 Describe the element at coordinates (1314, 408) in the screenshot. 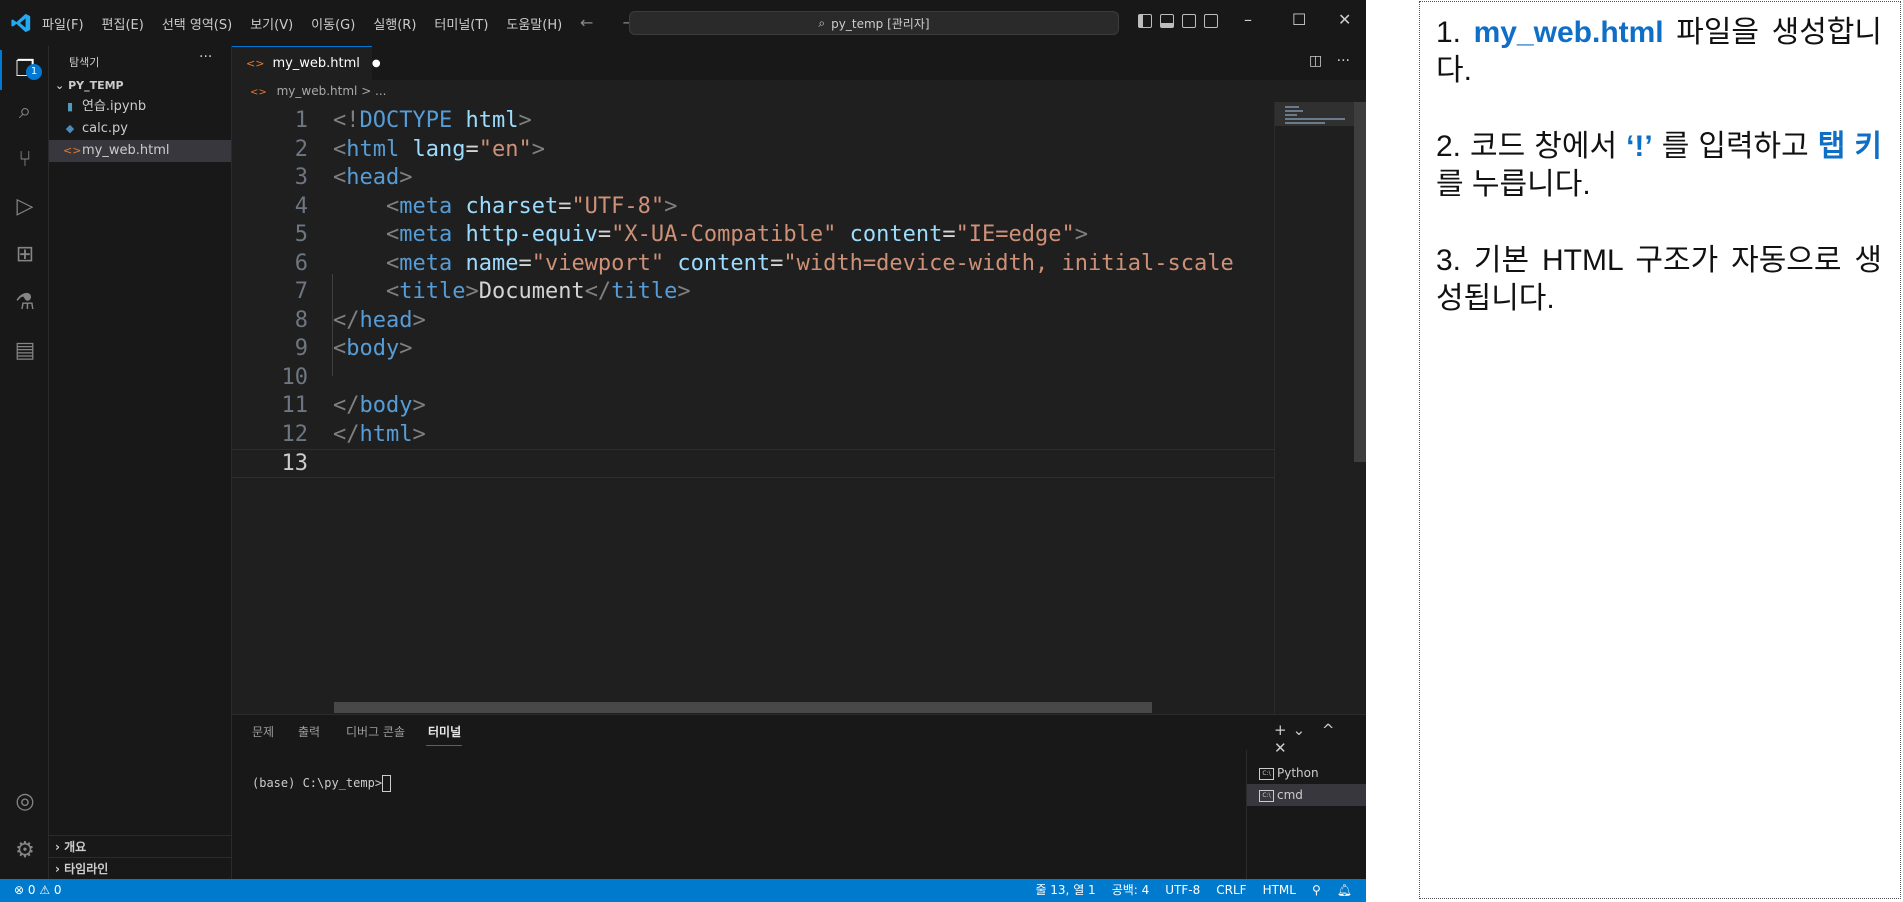

I see `minimap` at that location.